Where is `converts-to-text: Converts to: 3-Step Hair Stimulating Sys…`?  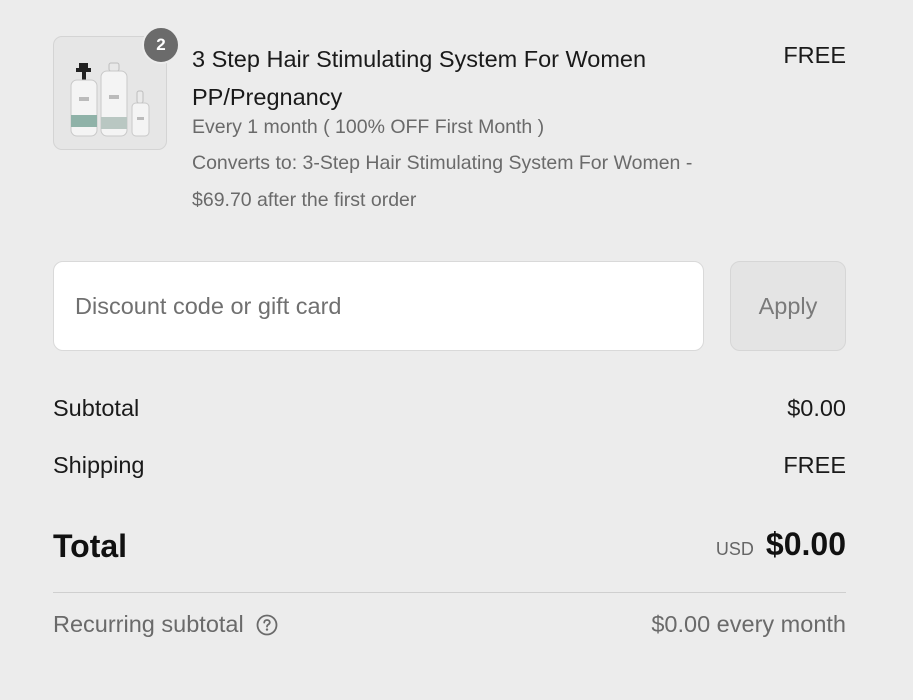
converts-to-text: Converts to: 3-Step Hair Stimulating Sys… is located at coordinates (442, 163).